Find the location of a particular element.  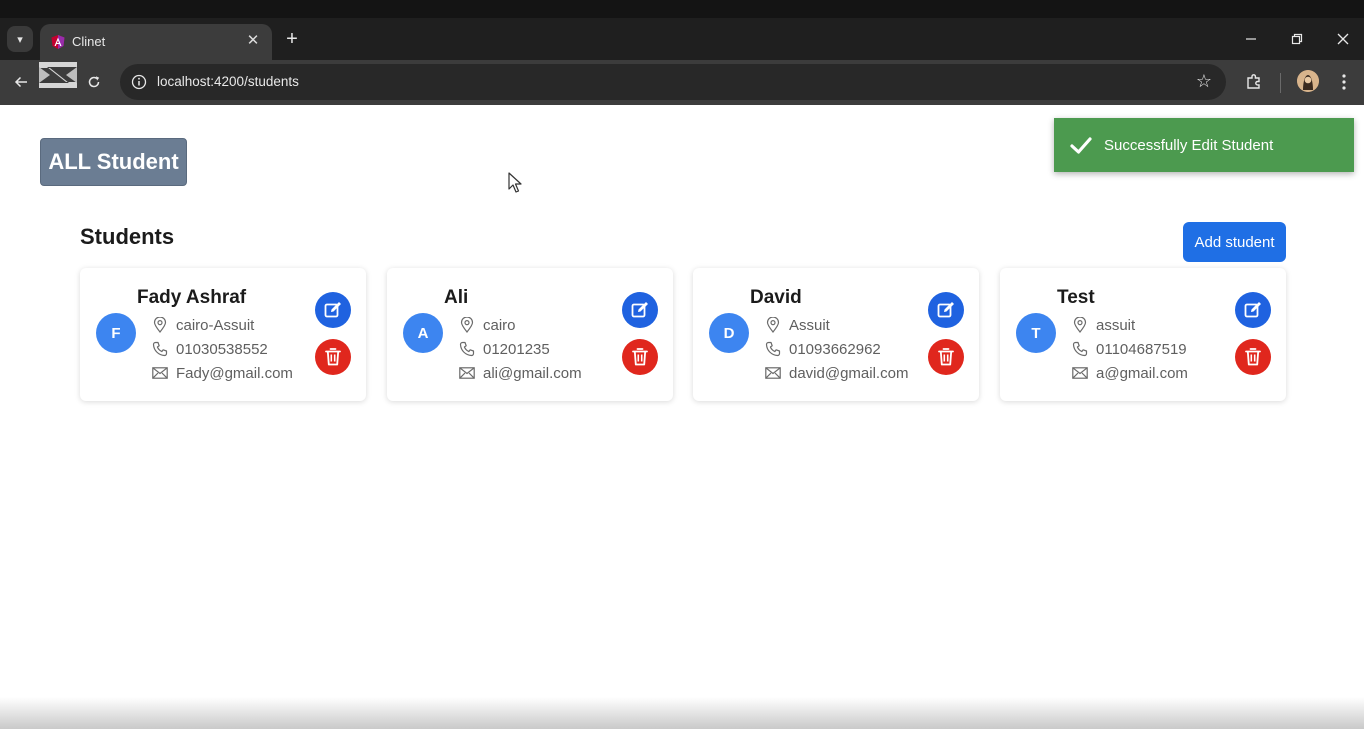

student-phone-row: 01201235 is located at coordinates (504, 349).